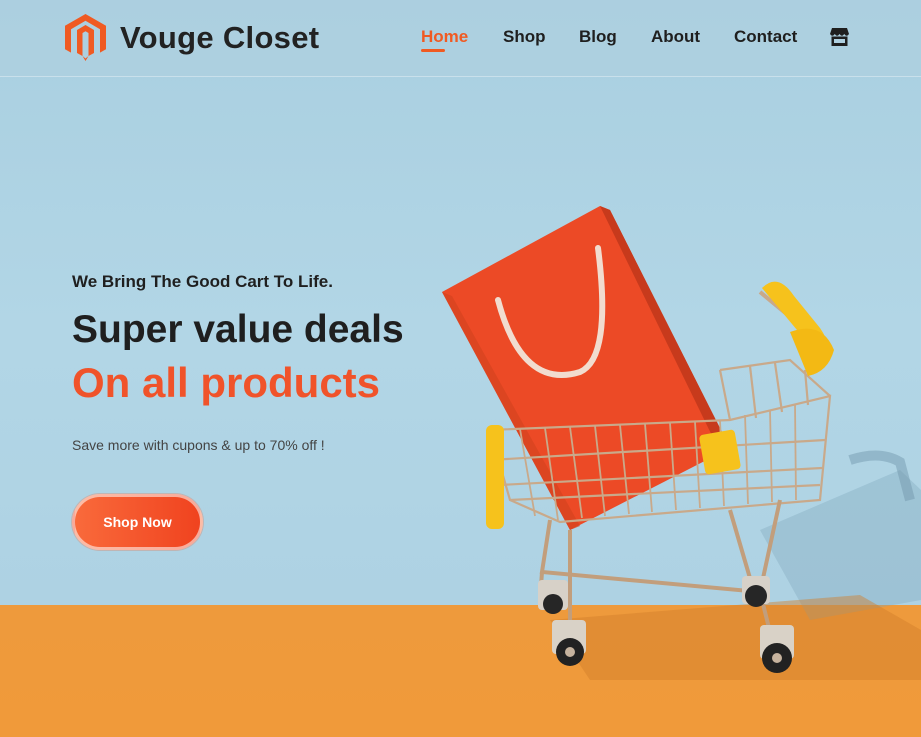 The width and height of the screenshot is (921, 737). What do you see at coordinates (675, 37) in the screenshot?
I see `nav-about: About` at bounding box center [675, 37].